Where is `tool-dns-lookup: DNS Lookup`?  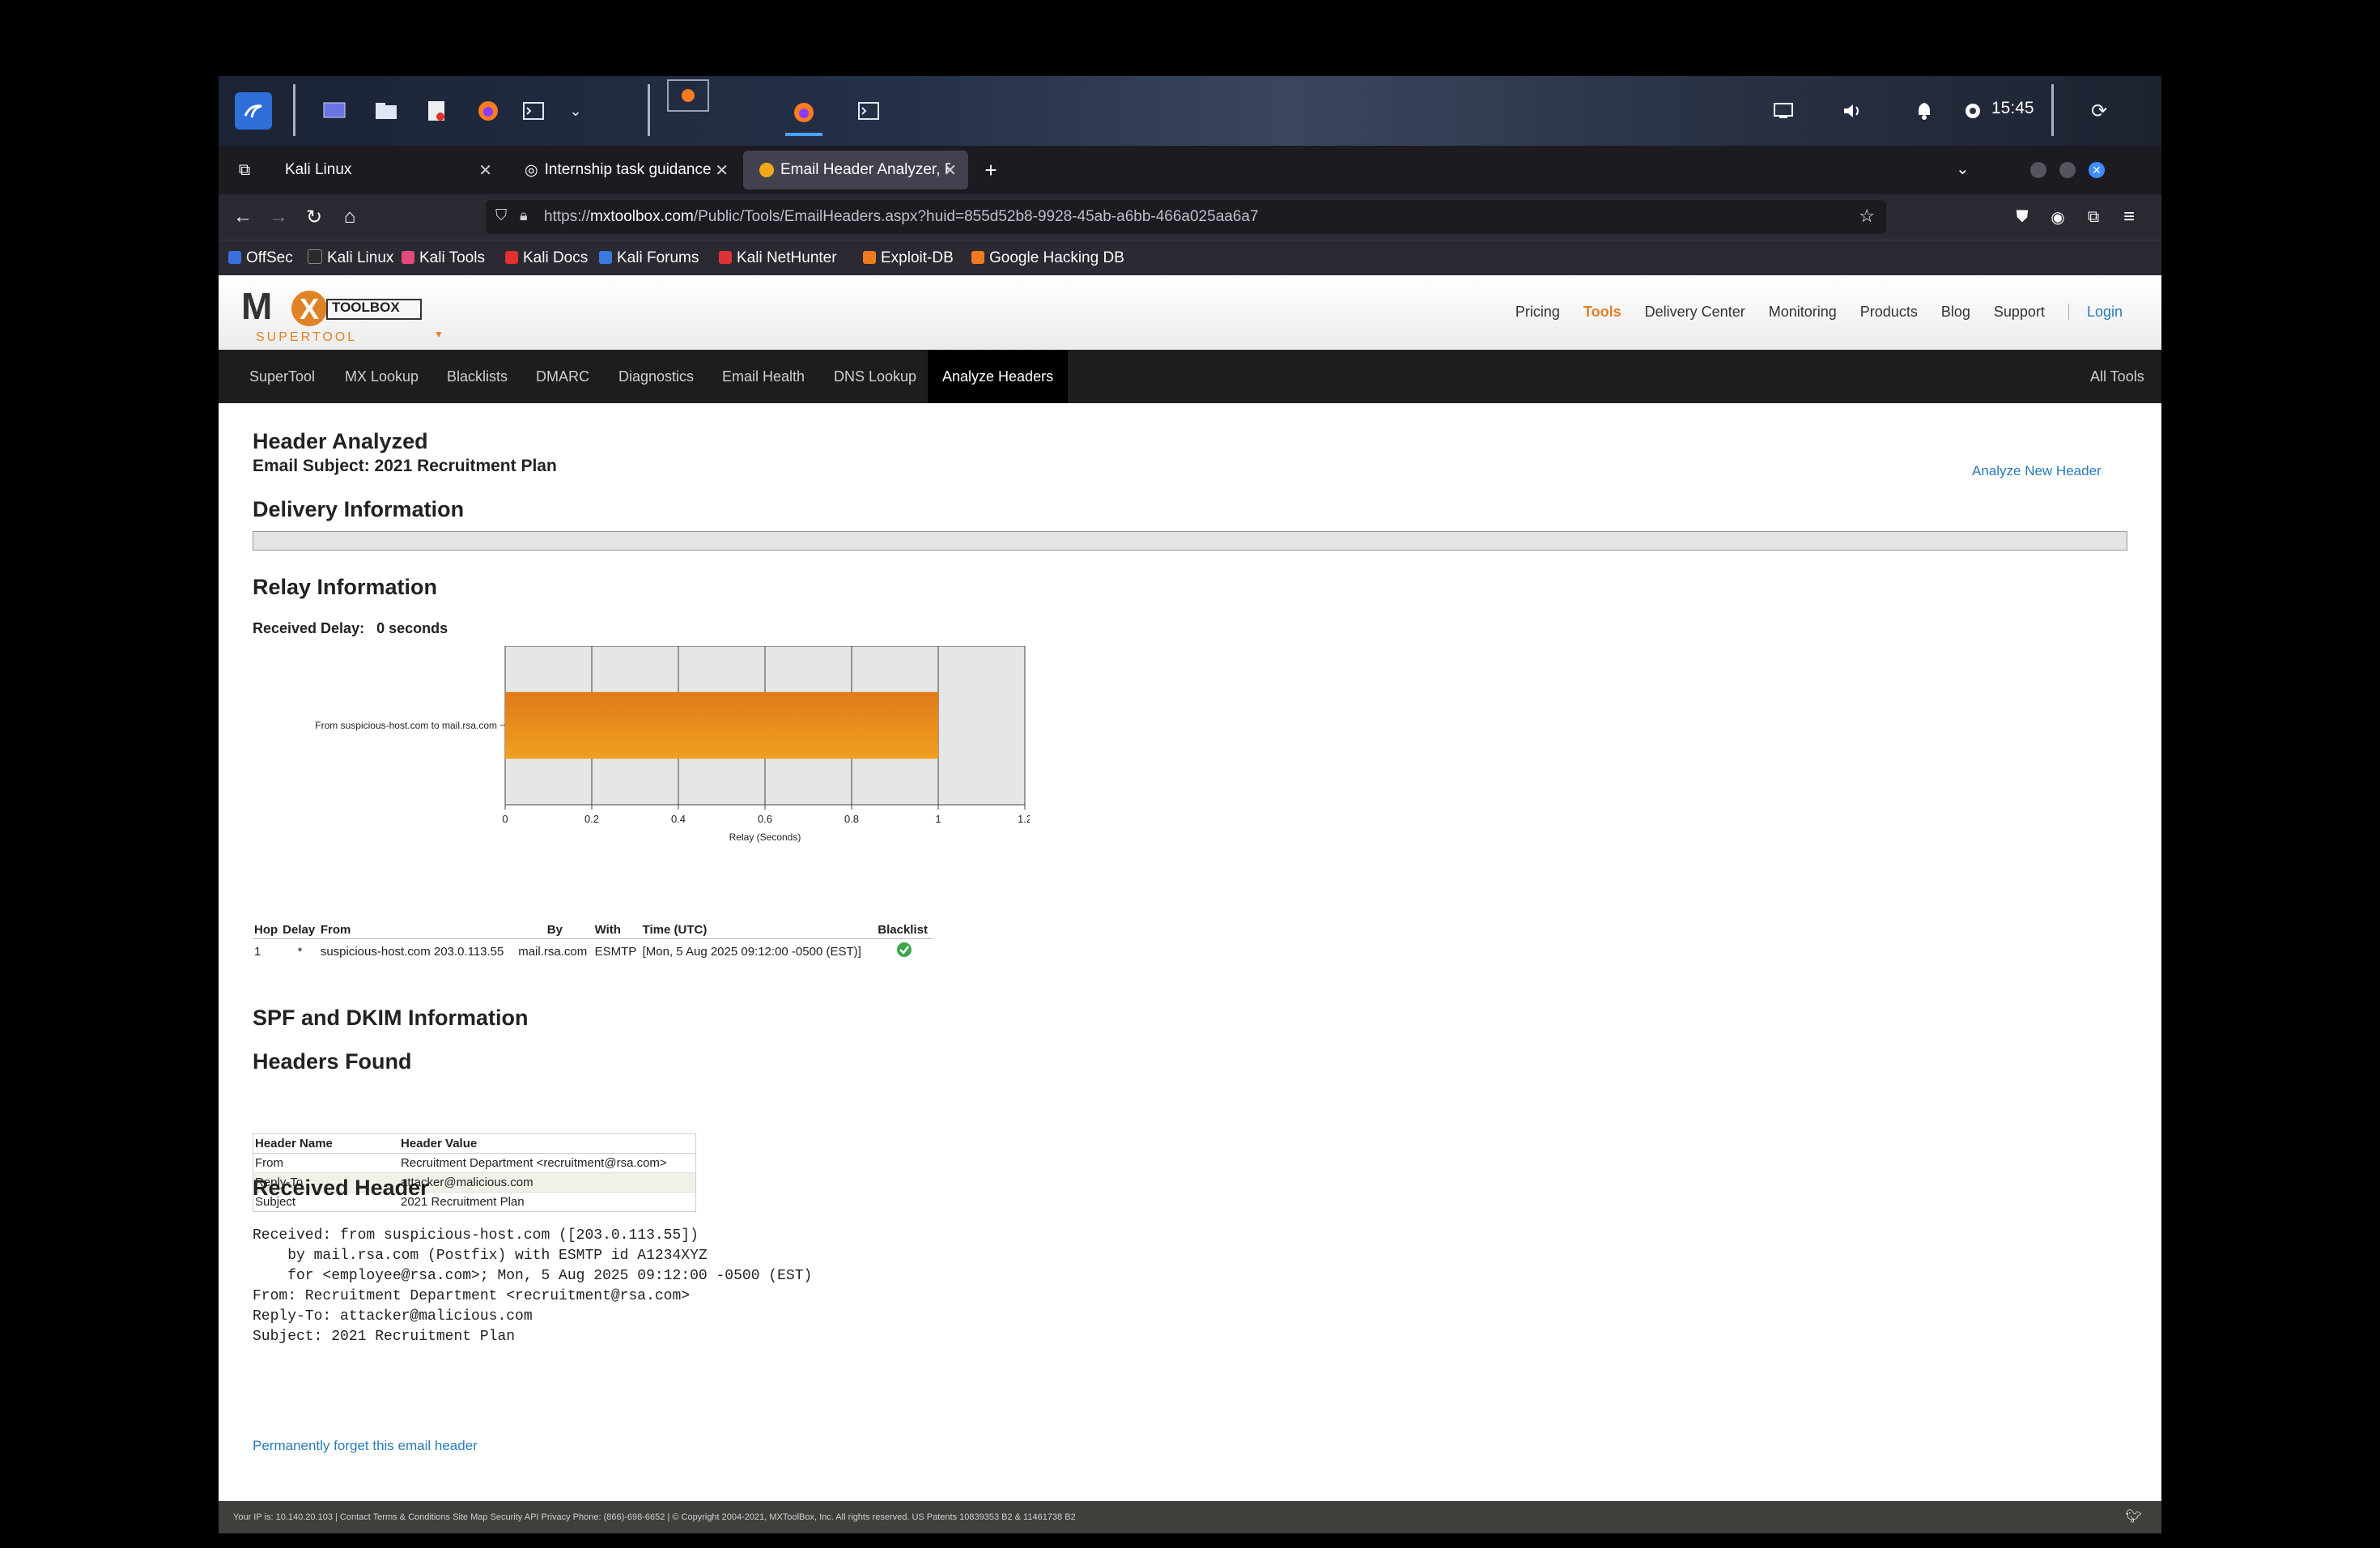
tool-dns-lookup: DNS Lookup is located at coordinates (875, 376).